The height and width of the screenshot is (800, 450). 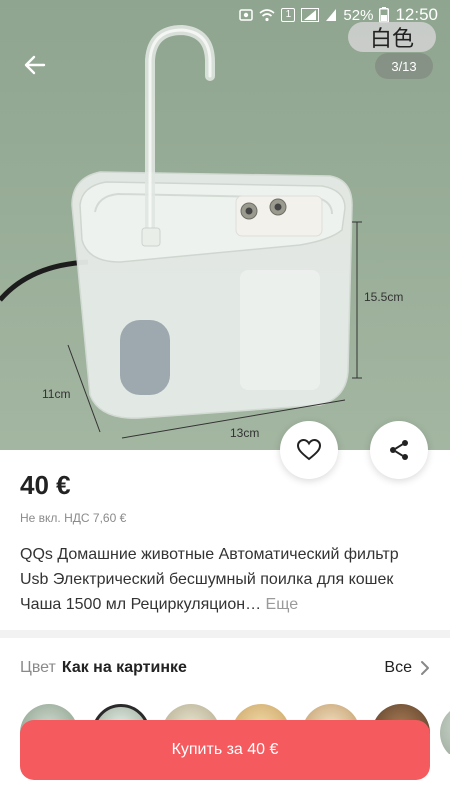 What do you see at coordinates (56, 394) in the screenshot?
I see `dimension-depth-label: 11cm` at bounding box center [56, 394].